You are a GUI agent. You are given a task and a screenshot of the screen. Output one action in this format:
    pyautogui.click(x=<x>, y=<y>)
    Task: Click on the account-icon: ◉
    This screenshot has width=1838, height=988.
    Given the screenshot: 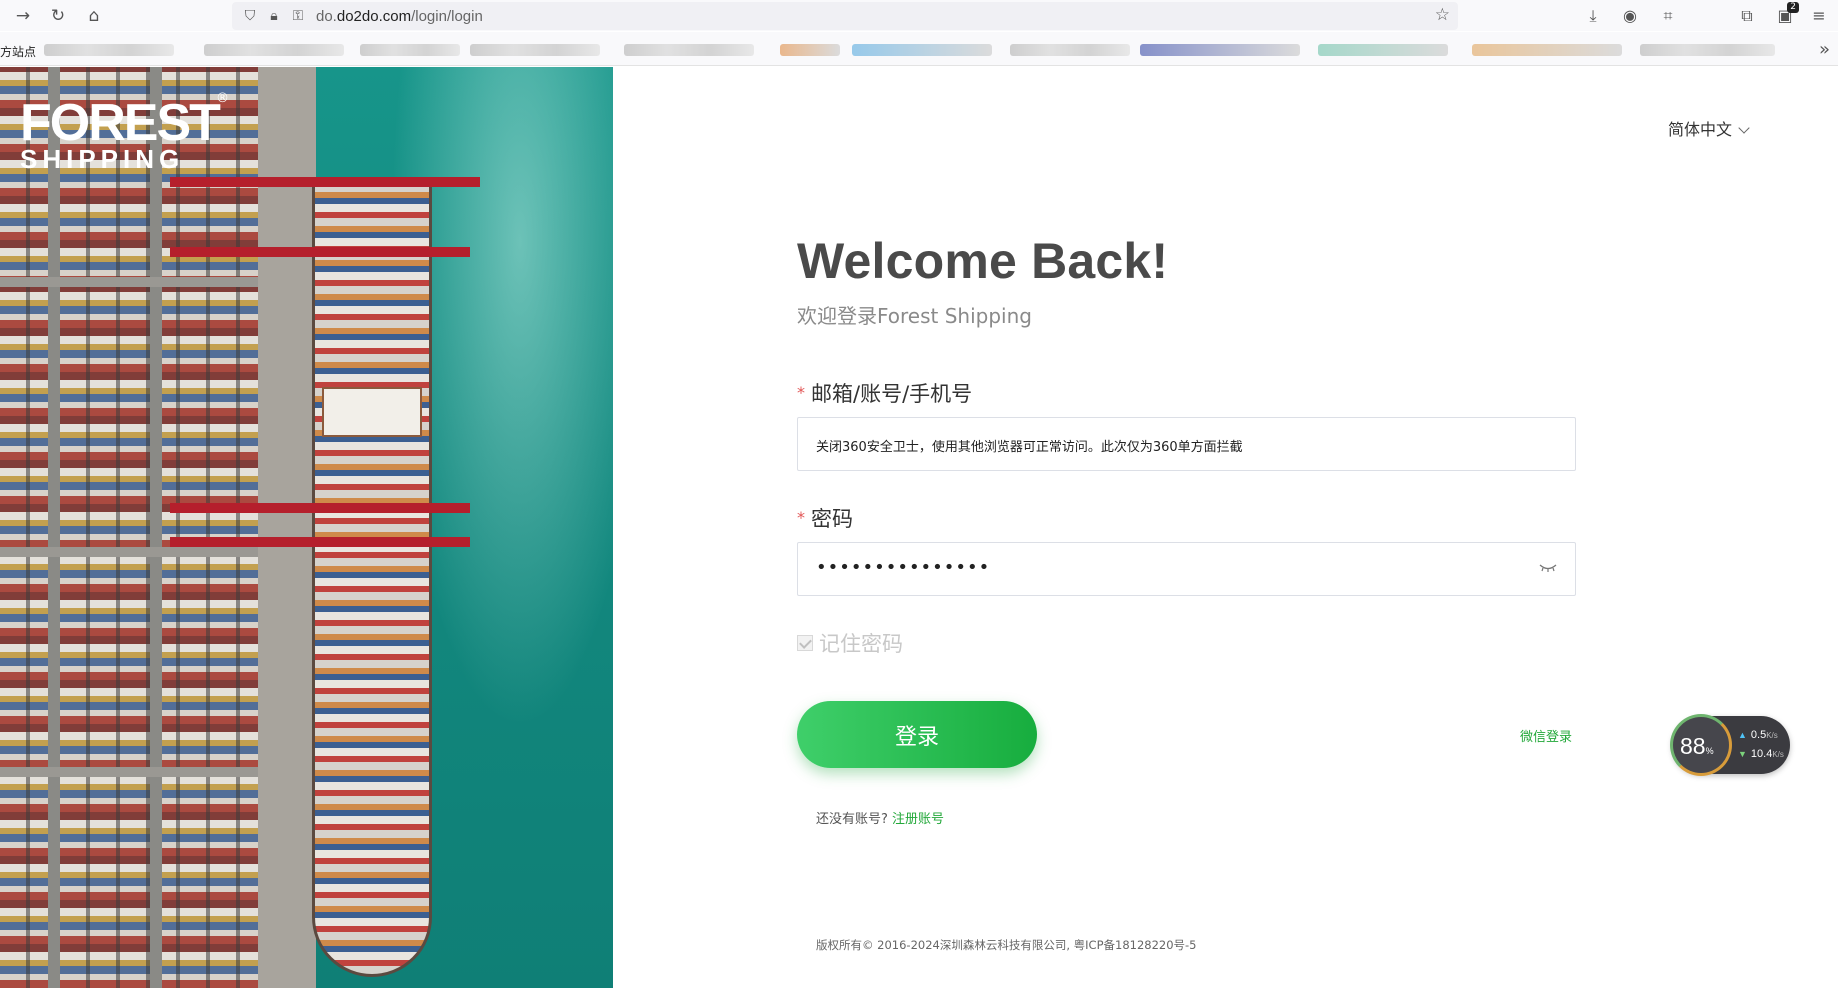 What is the action you would take?
    pyautogui.click(x=1630, y=16)
    